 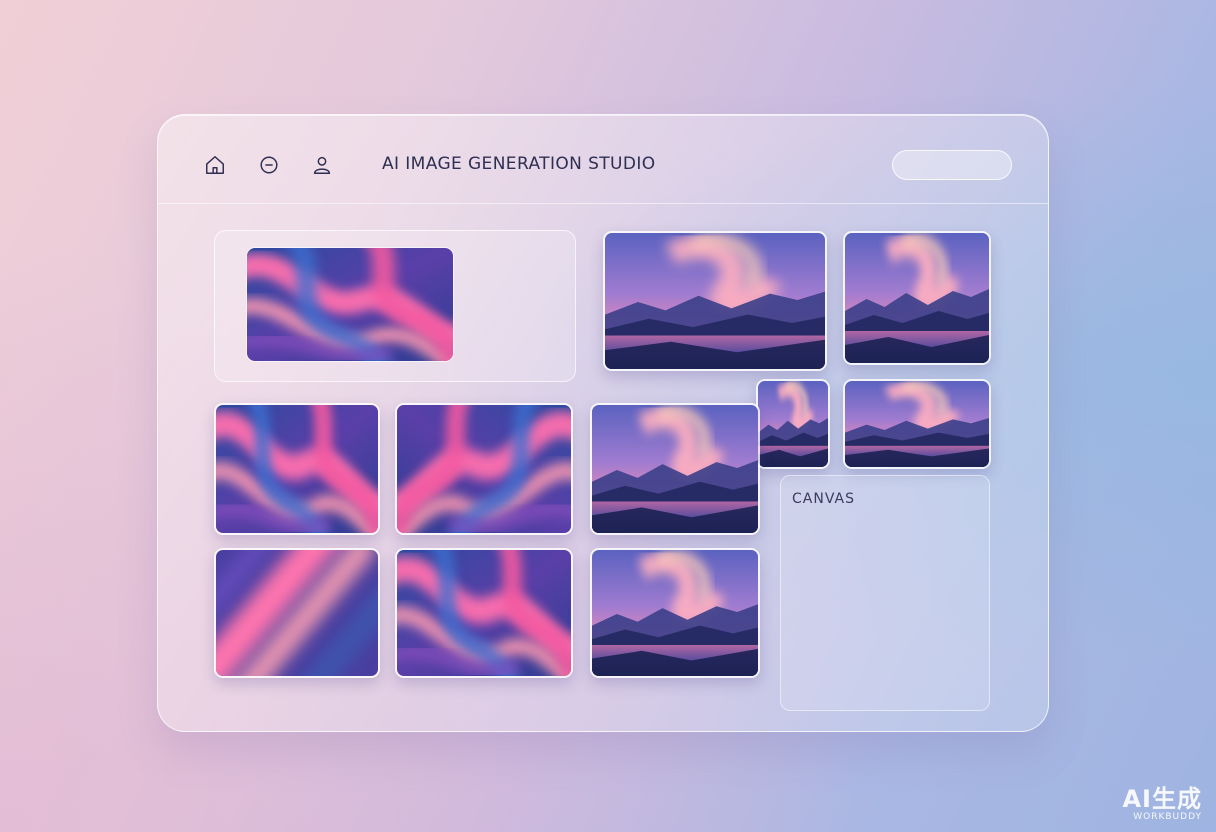 I want to click on header-divider, so click(x=603, y=203).